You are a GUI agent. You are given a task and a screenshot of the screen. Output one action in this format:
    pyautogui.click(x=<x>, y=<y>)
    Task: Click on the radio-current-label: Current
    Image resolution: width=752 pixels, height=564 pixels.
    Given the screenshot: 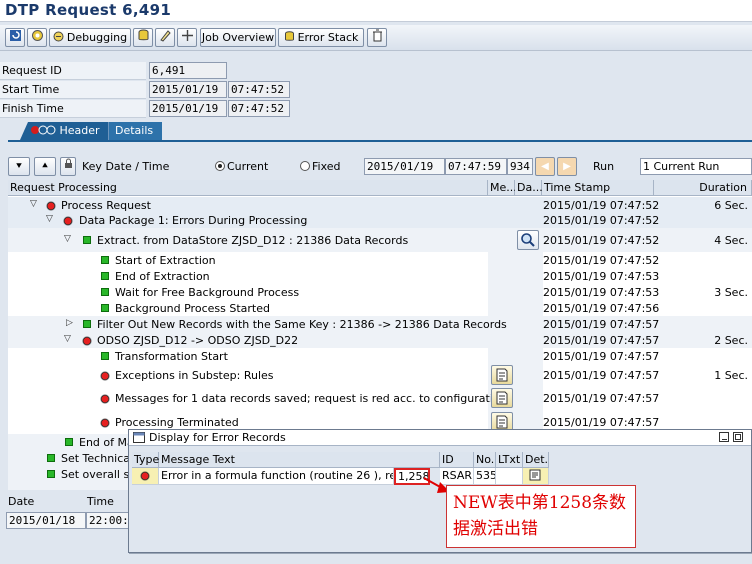 What is the action you would take?
    pyautogui.click(x=248, y=166)
    